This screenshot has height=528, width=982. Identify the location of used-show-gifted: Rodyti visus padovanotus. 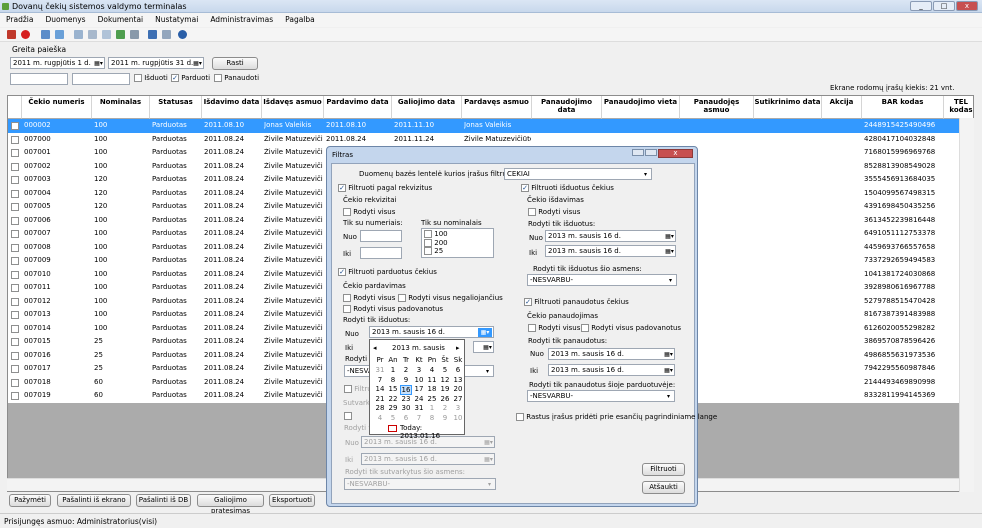
(631, 328).